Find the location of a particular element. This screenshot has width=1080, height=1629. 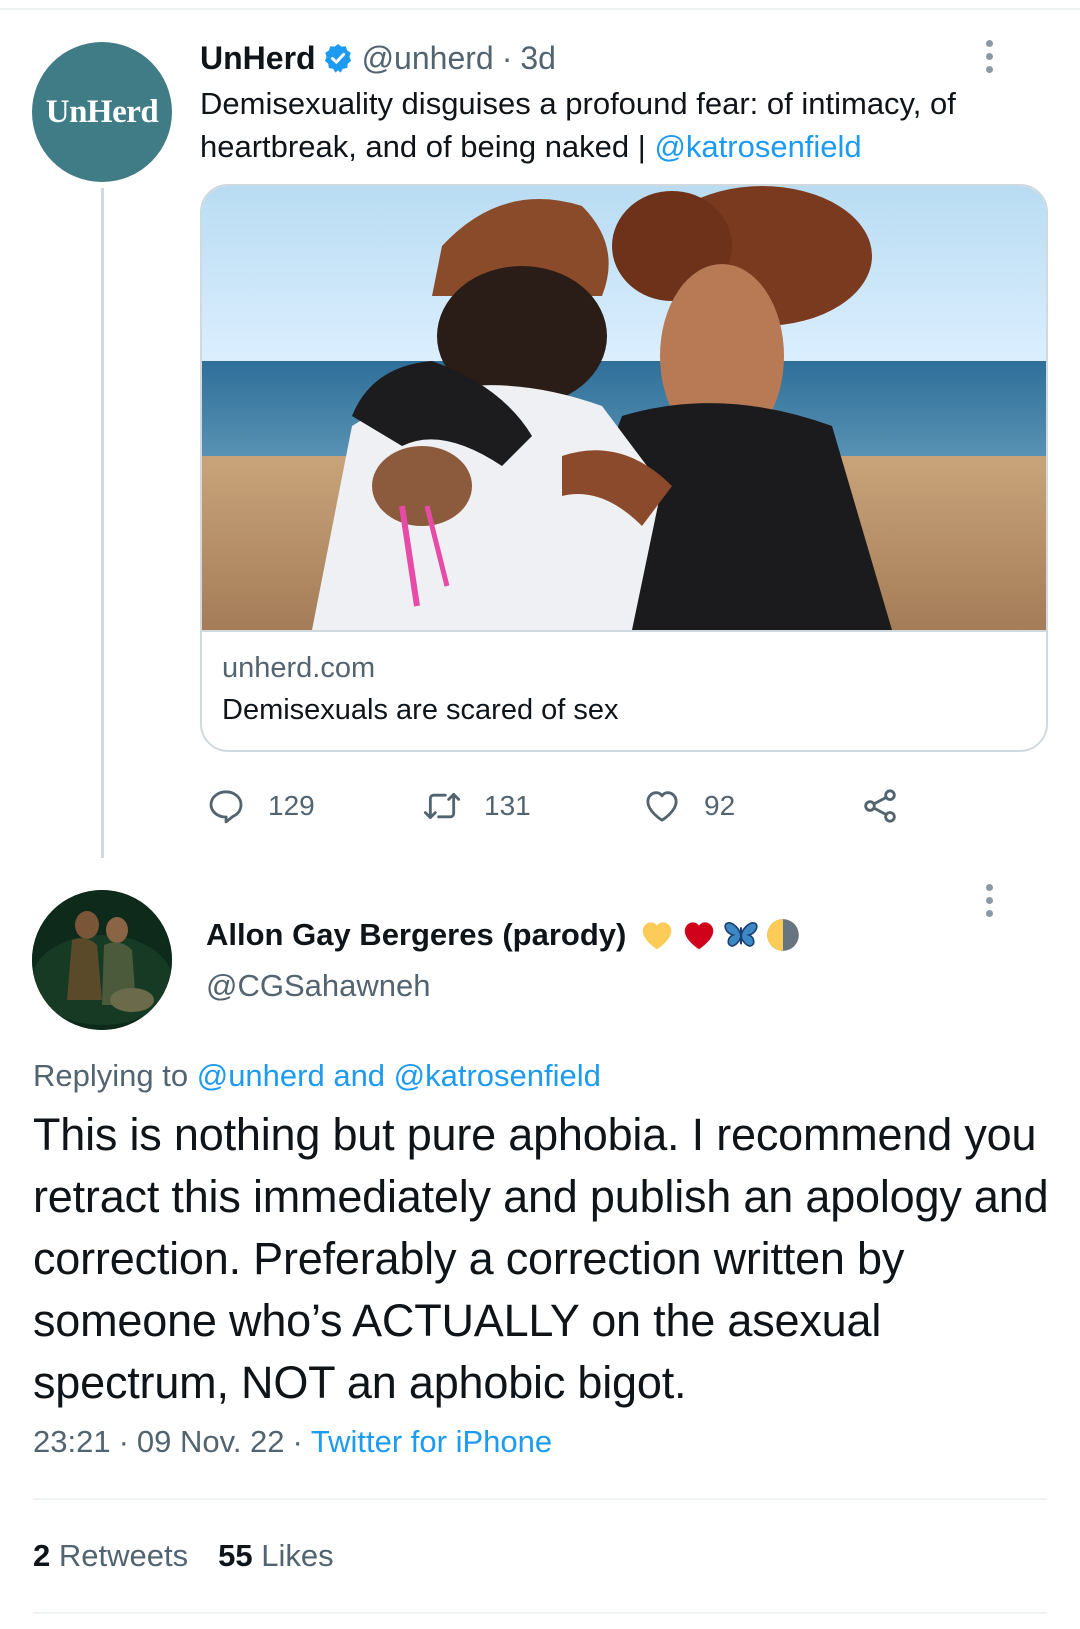

replying-to-line: Replying to @unherd and @katrosenfield is located at coordinates (317, 1076).